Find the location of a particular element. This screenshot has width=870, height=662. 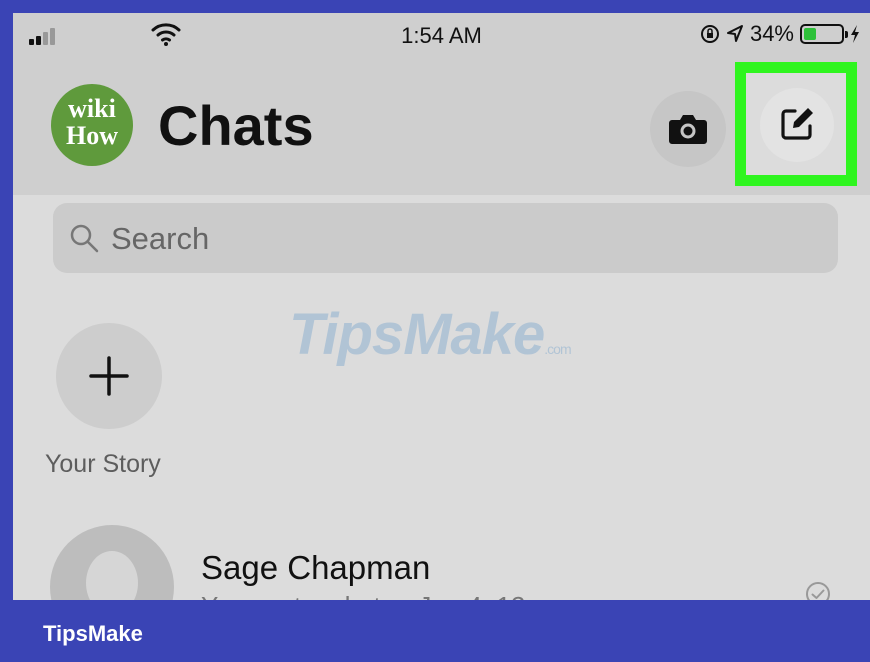

compose-button is located at coordinates (797, 125).